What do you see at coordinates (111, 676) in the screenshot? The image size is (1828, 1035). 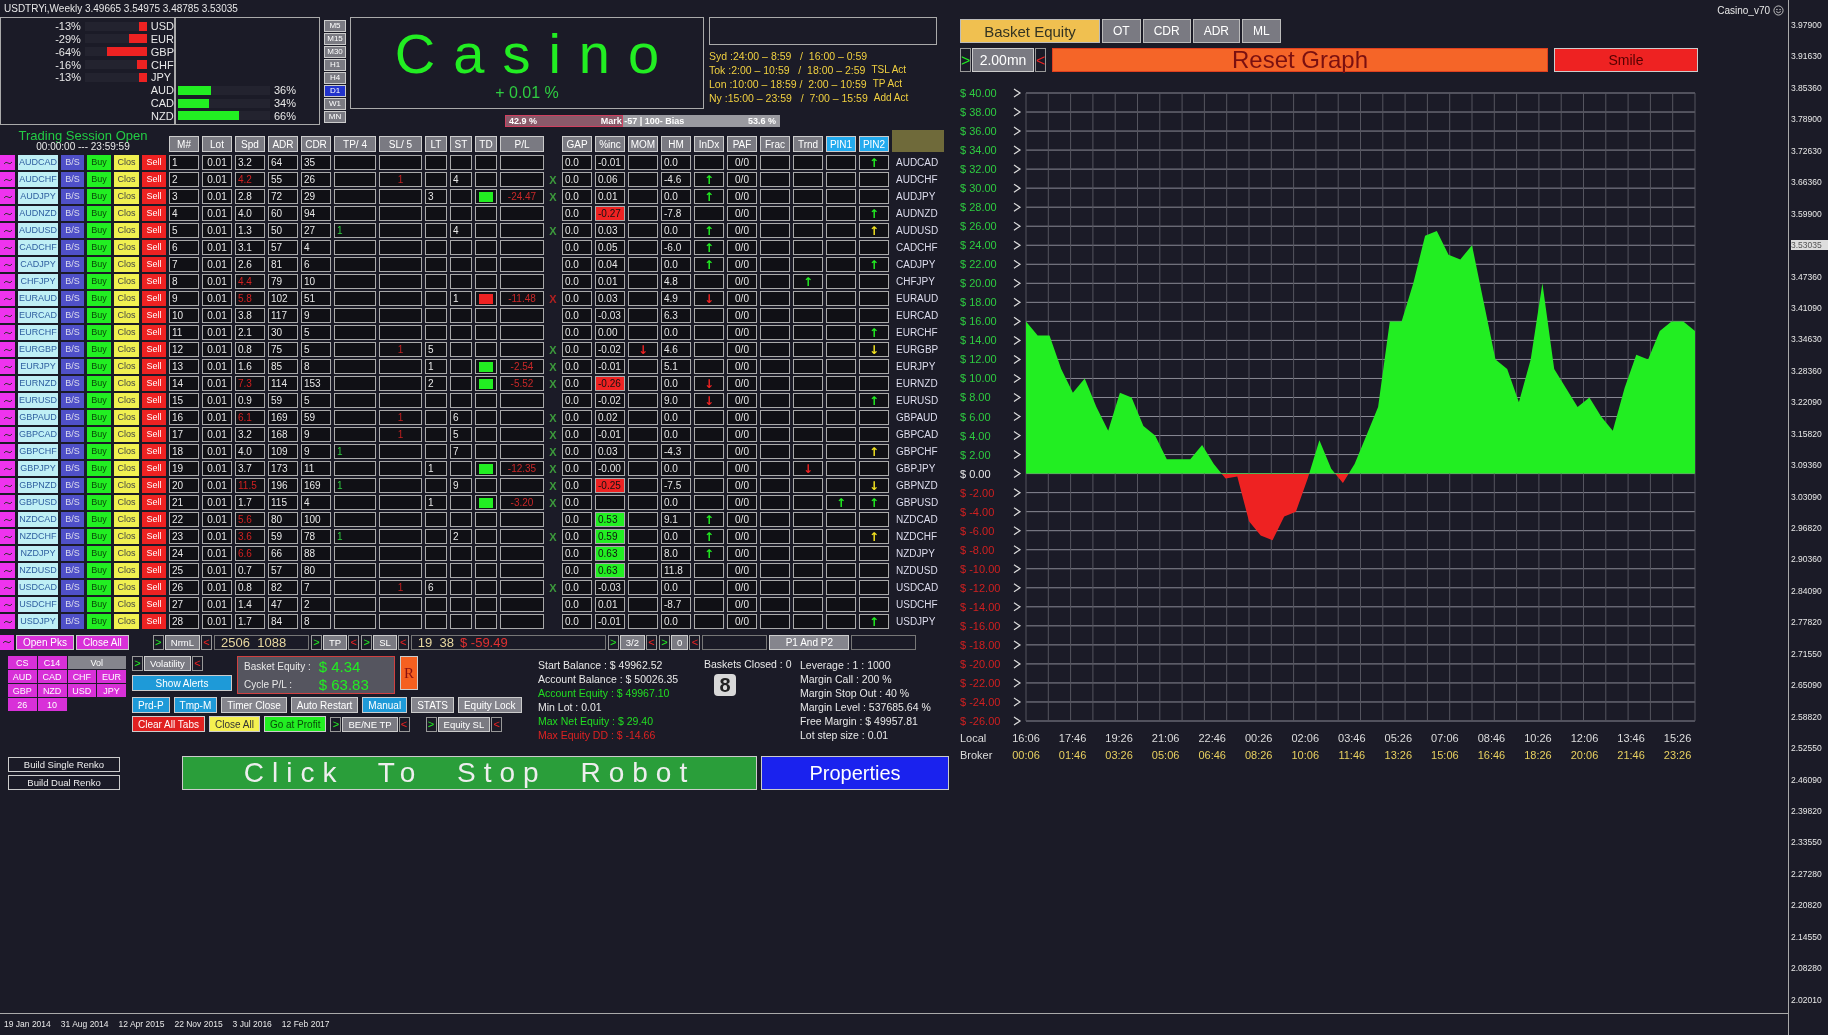 I see `filter-button: EUR` at bounding box center [111, 676].